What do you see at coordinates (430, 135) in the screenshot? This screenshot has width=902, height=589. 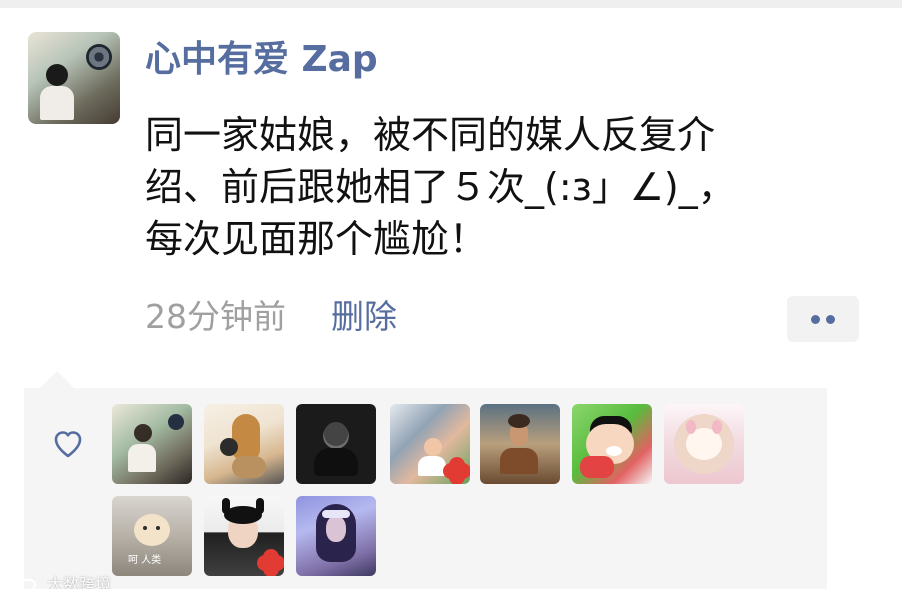 I see `post-content-line: 同一家姑娘，被不同的媒人反复介` at bounding box center [430, 135].